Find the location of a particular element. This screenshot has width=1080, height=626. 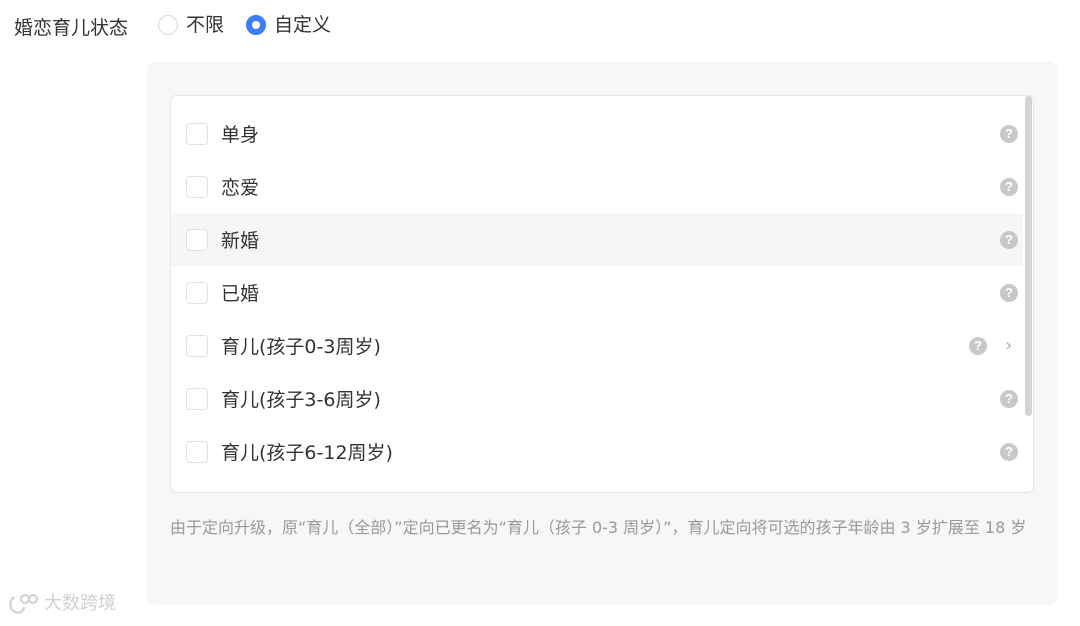

list-item-married: 已婚 ? is located at coordinates (597, 292).